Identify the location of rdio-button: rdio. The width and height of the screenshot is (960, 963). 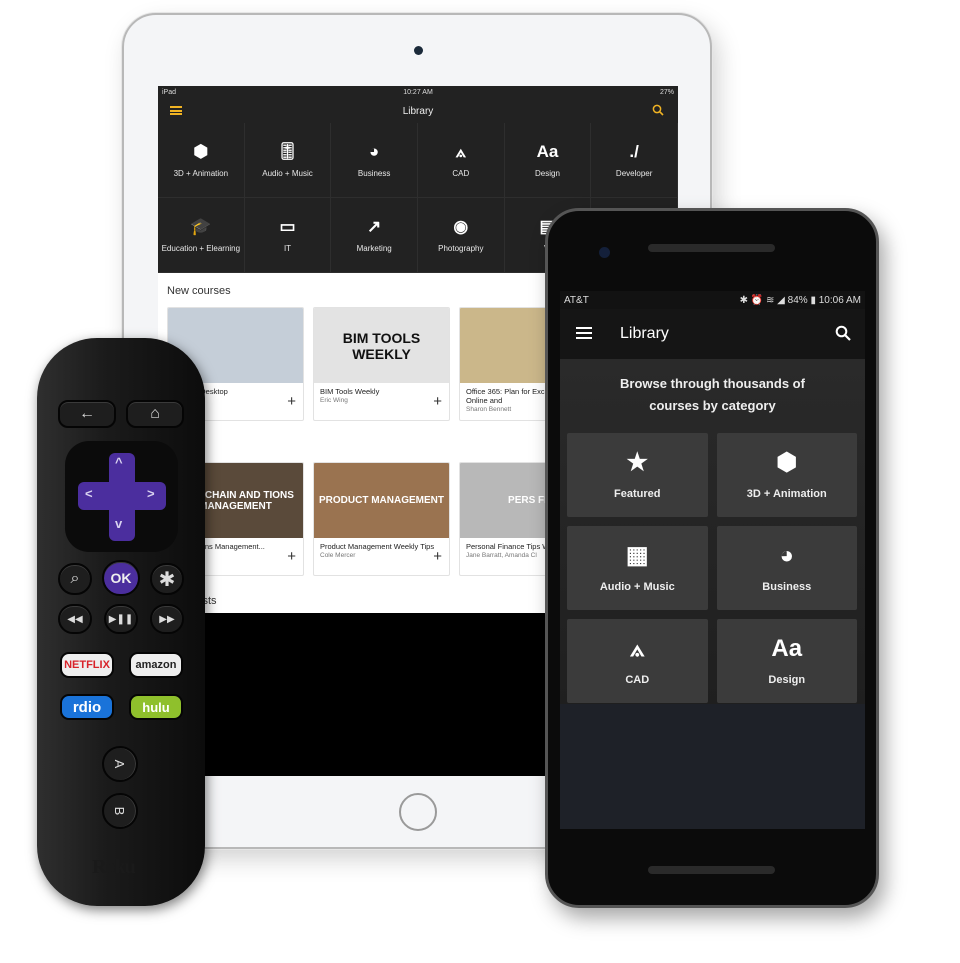
(87, 707).